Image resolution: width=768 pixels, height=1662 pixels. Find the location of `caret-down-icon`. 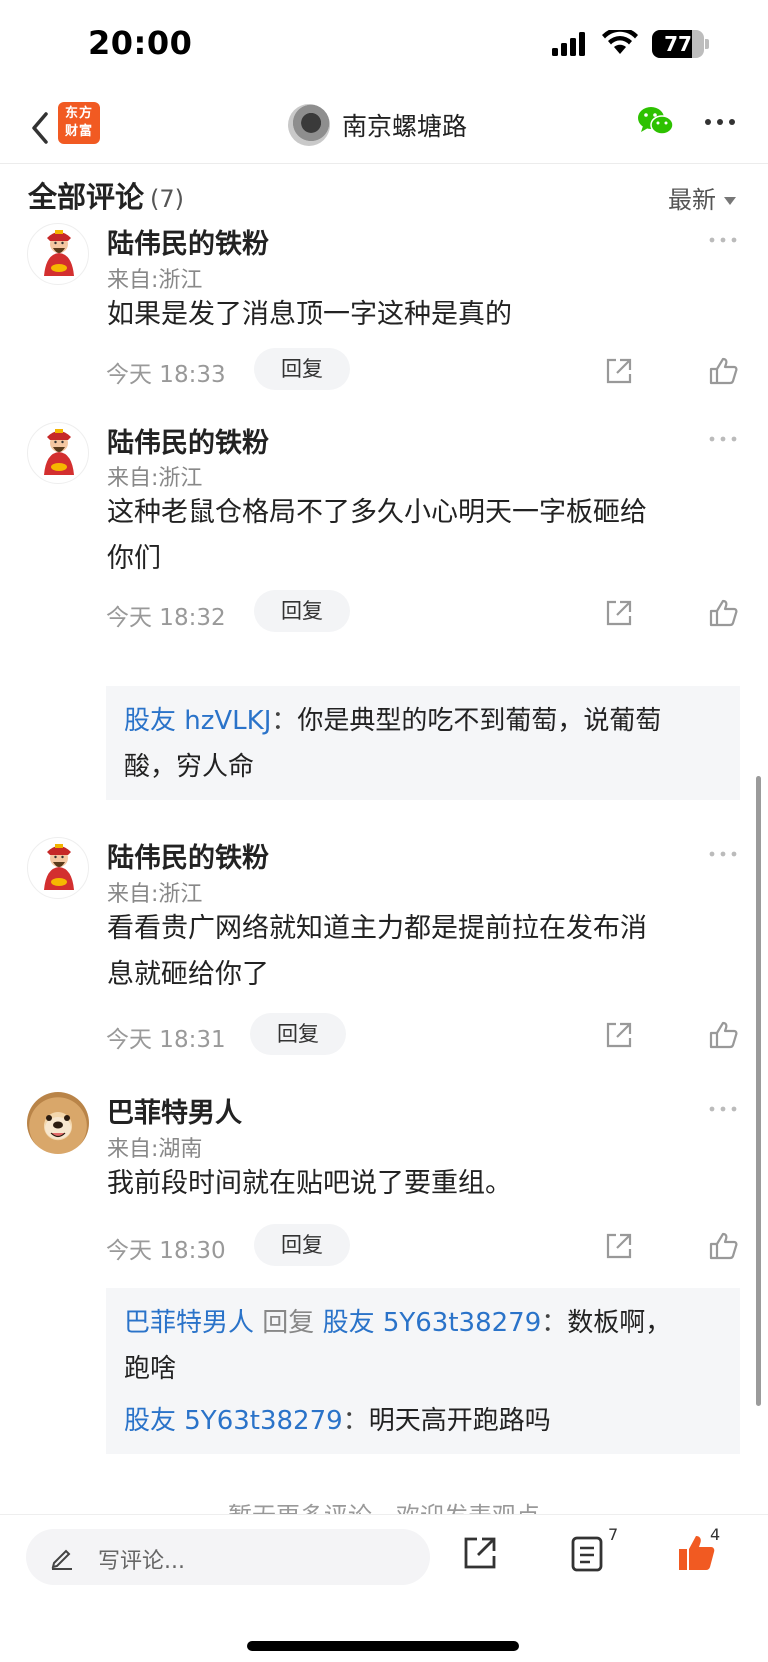

caret-down-icon is located at coordinates (730, 201).